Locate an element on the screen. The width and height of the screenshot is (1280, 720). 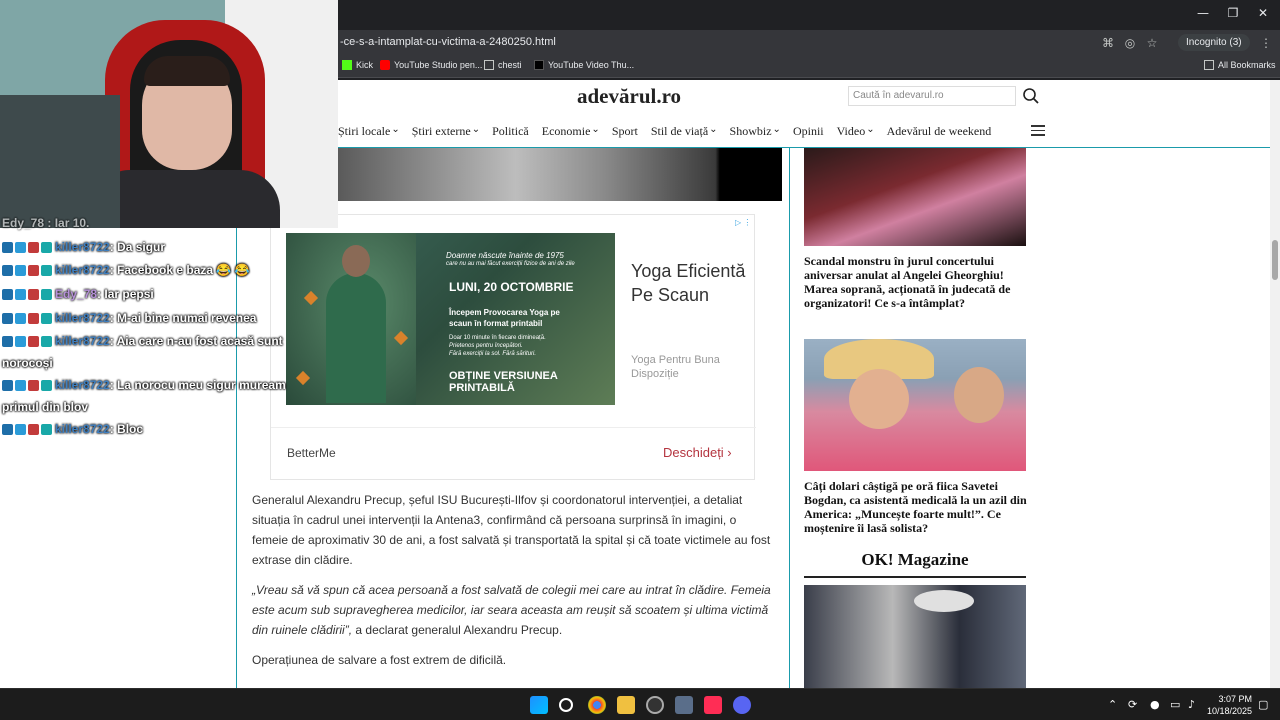
search-input: Caută în adevarul.ro is located at coordinates (932, 96).